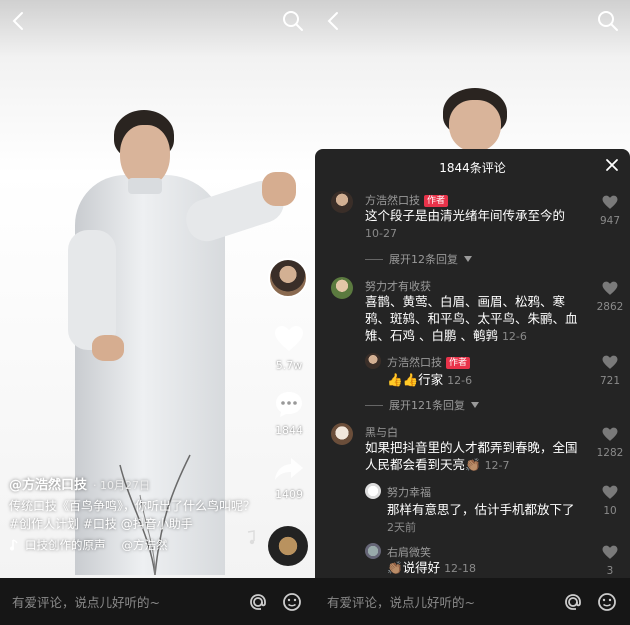 The width and height of the screenshot is (630, 625). Describe the element at coordinates (465, 224) in the screenshot. I see `comment-text: 这个段子是由清光绪年间传承至今的 10-27` at that location.